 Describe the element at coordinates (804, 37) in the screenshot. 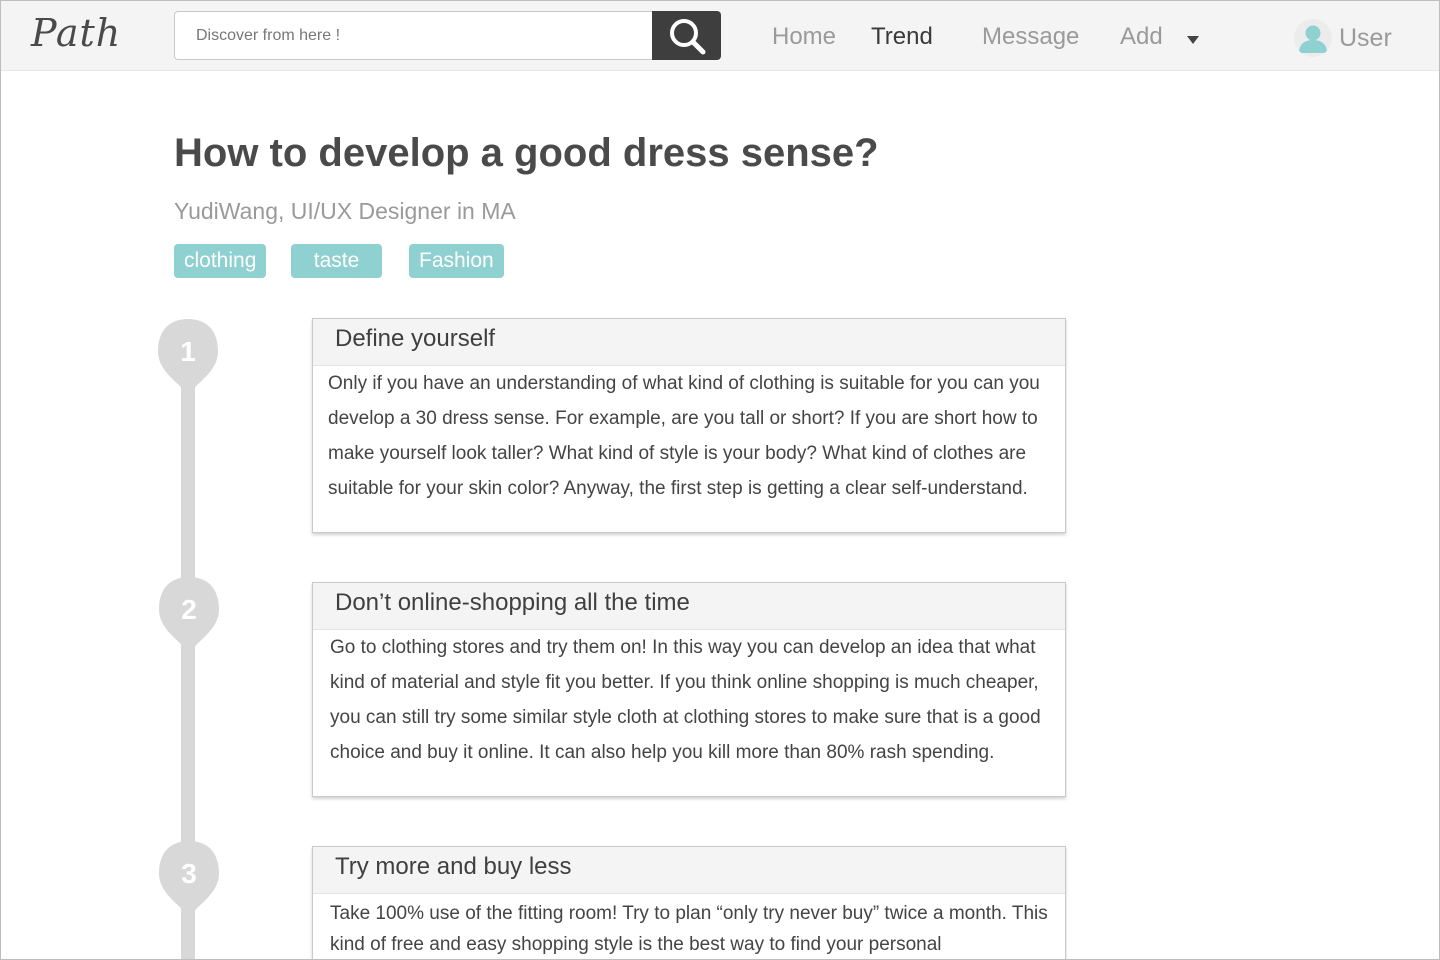

I see `nav-home: Home` at that location.